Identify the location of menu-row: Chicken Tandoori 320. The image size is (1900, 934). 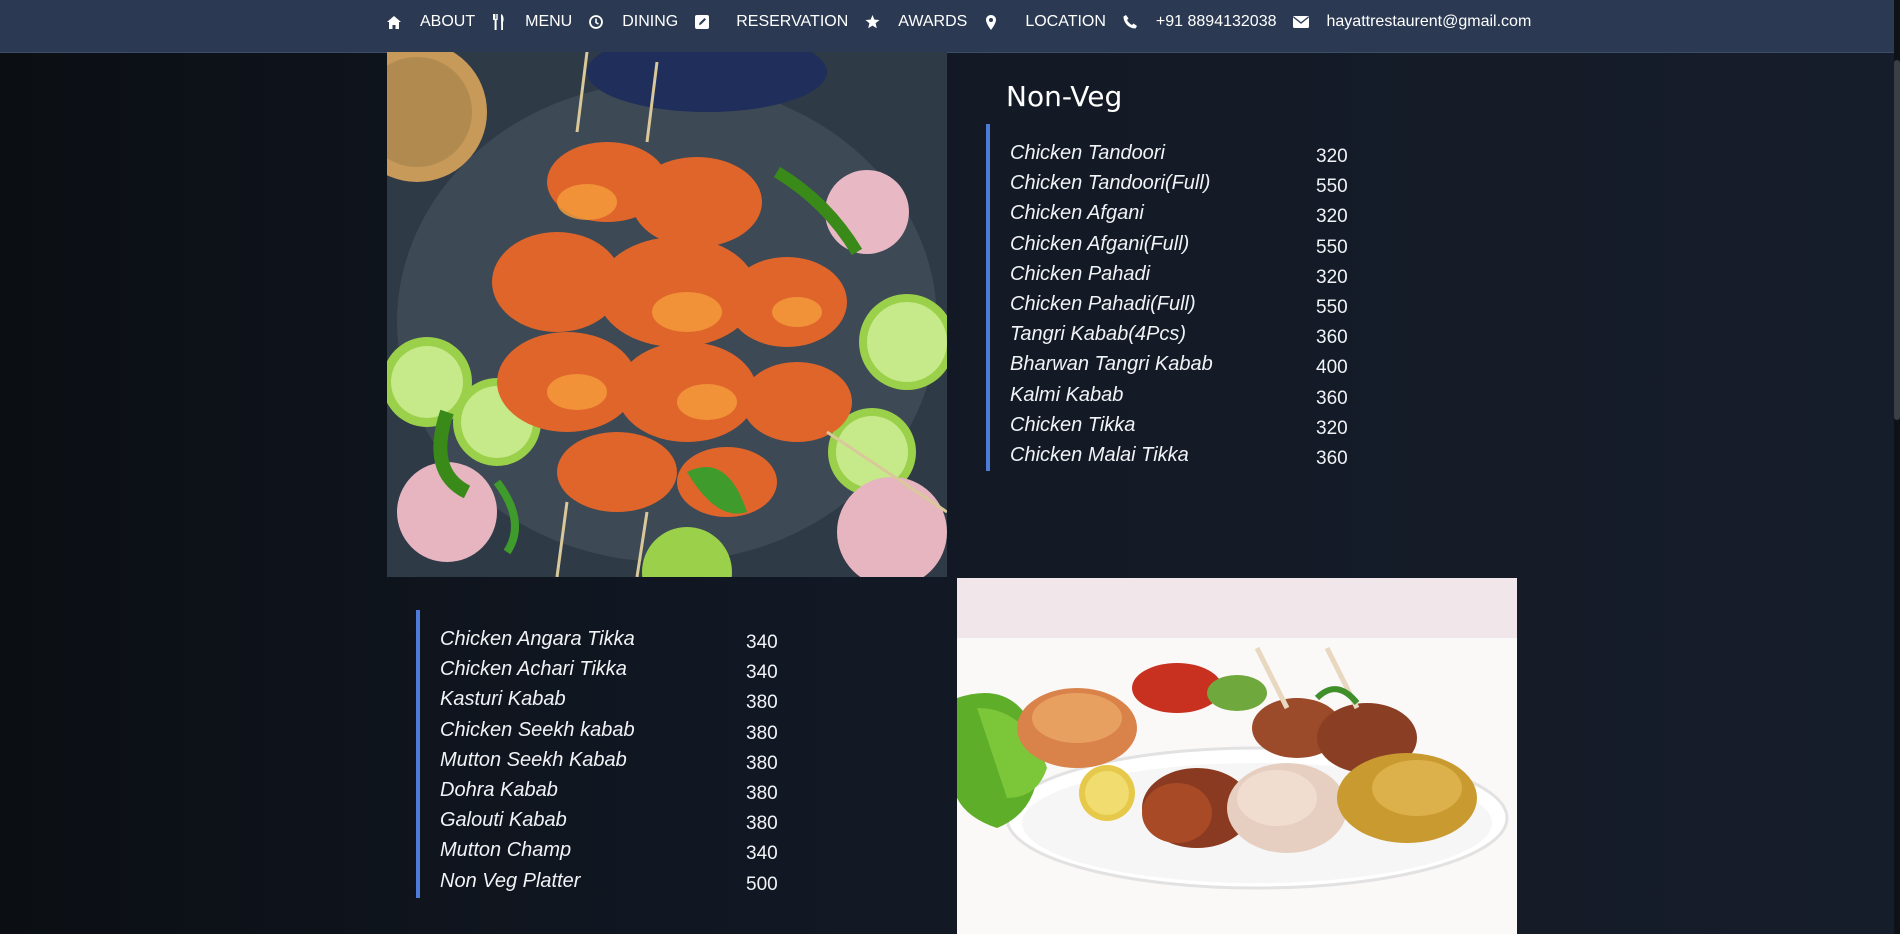
(1190, 157).